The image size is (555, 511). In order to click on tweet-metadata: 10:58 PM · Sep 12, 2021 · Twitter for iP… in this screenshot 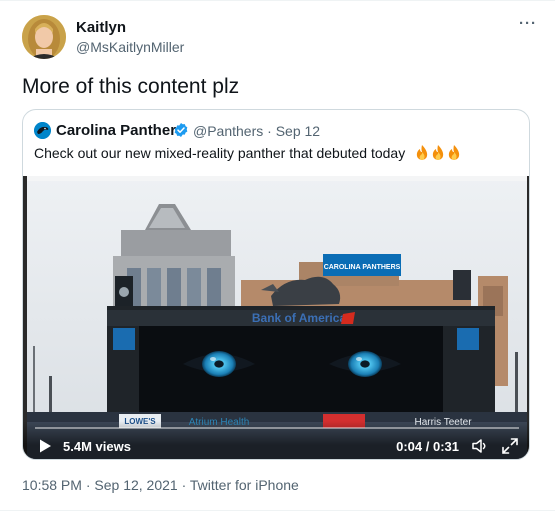, I will do `click(160, 485)`.